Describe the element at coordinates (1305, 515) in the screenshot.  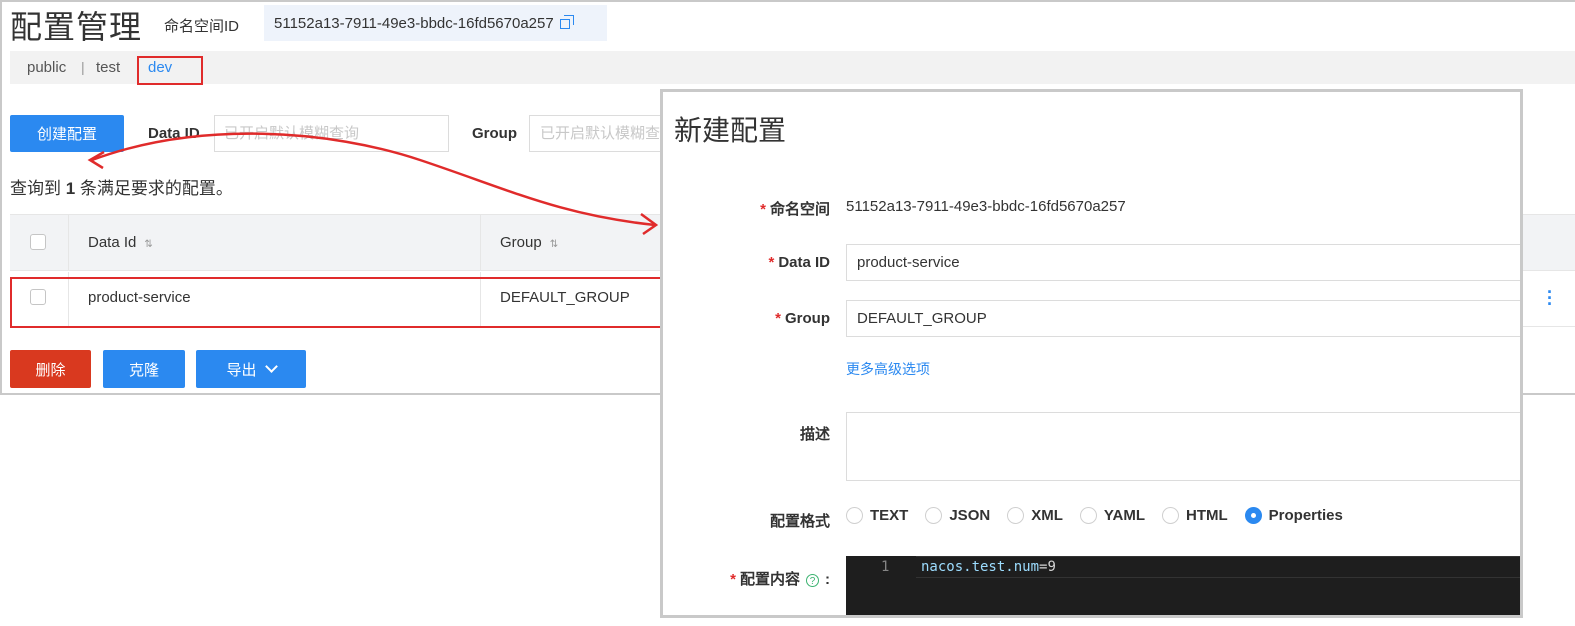
I see `format-option-label: Properties` at that location.